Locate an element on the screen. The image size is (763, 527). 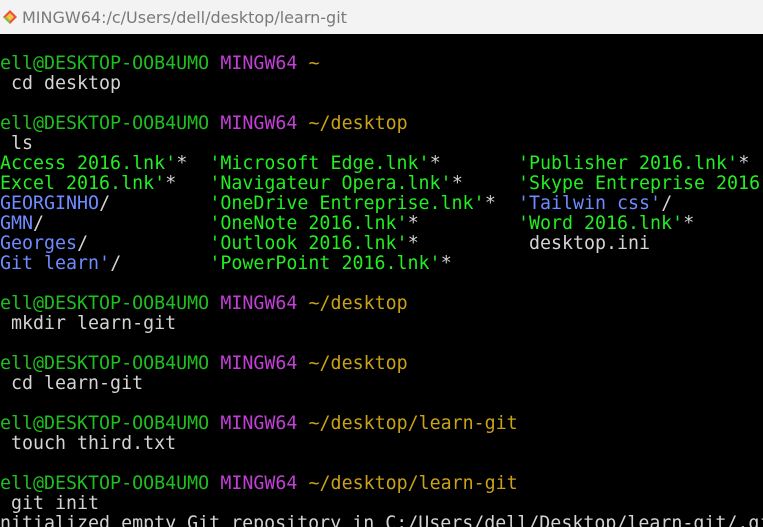
command-text: cd learn-git is located at coordinates (72, 383).